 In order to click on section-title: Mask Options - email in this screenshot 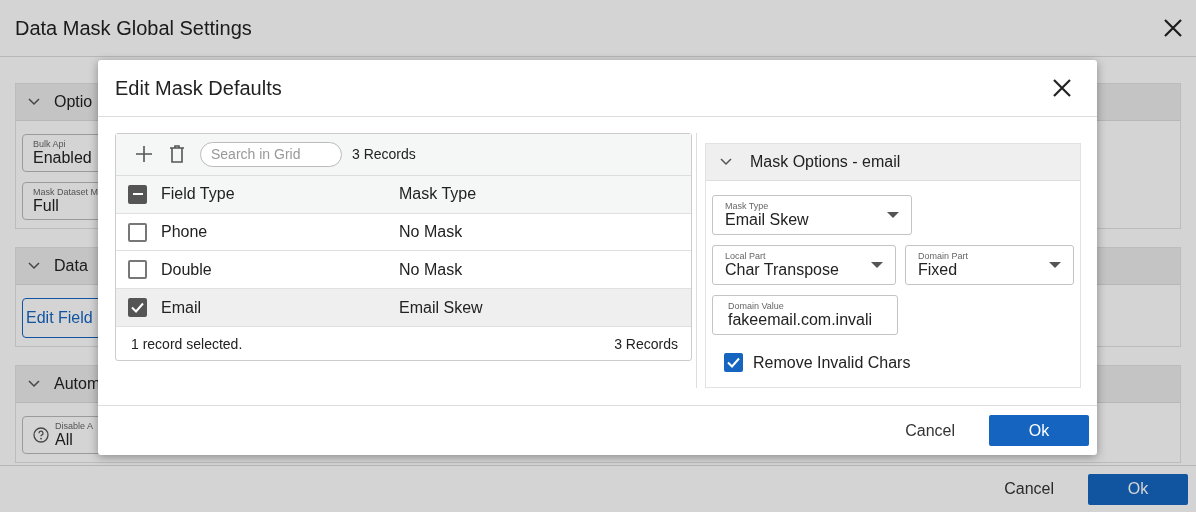, I will do `click(825, 162)`.